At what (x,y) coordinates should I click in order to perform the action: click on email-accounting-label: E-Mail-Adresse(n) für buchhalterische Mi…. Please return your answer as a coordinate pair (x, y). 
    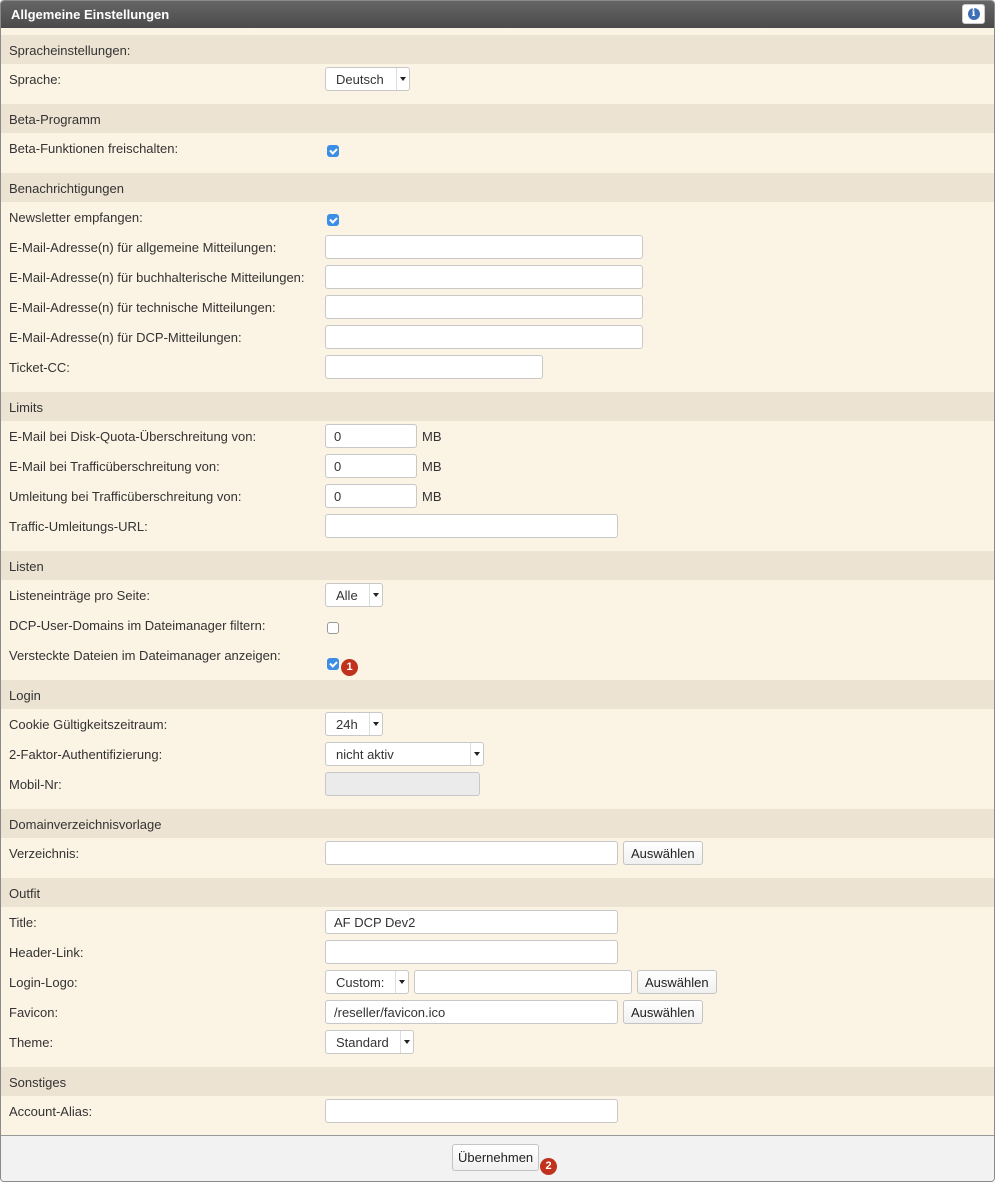
    Looking at the image, I should click on (157, 277).